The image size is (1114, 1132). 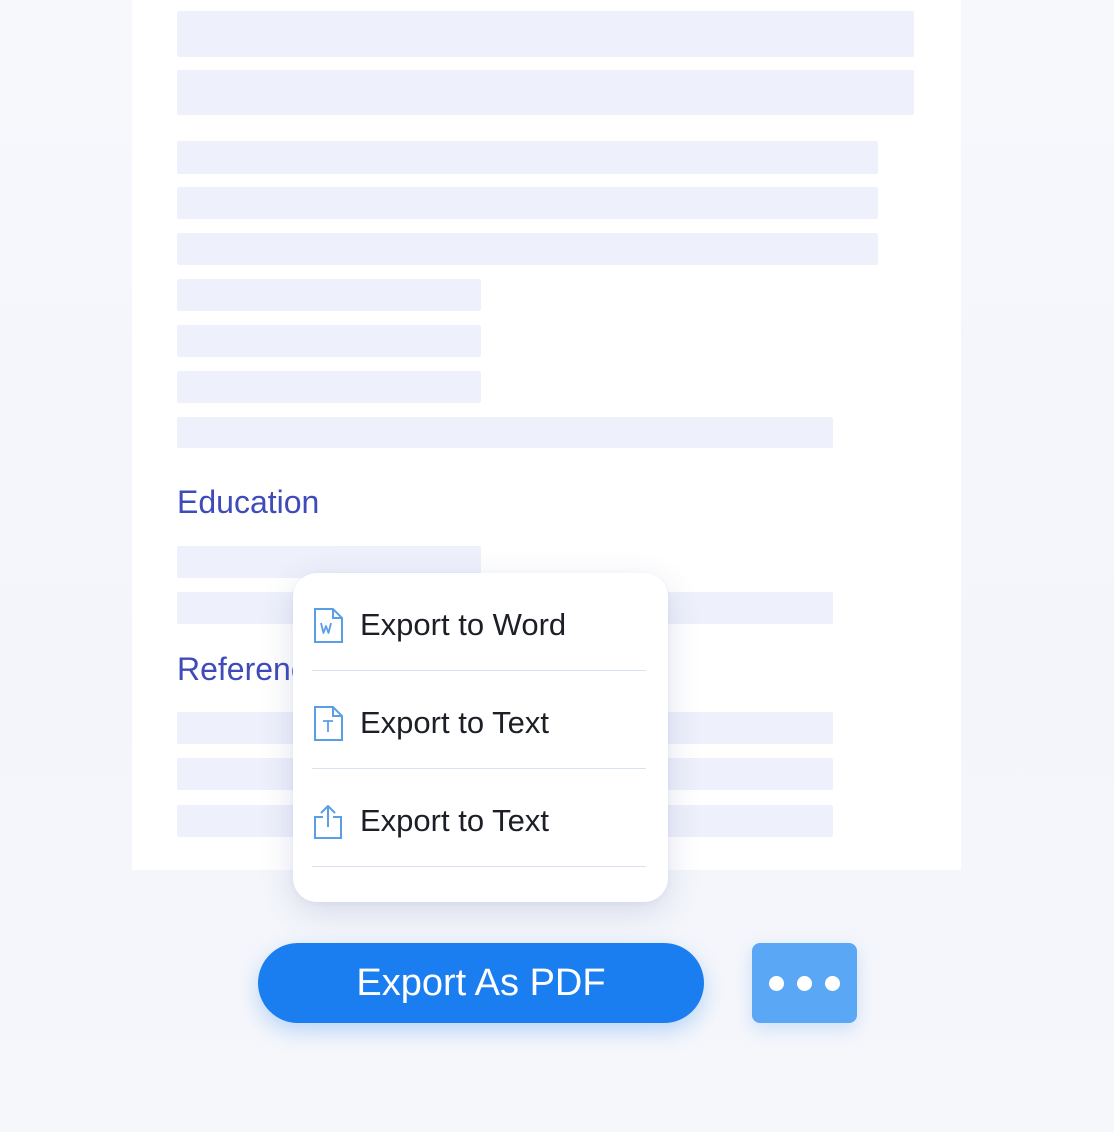 What do you see at coordinates (479, 866) in the screenshot?
I see `menu-divider` at bounding box center [479, 866].